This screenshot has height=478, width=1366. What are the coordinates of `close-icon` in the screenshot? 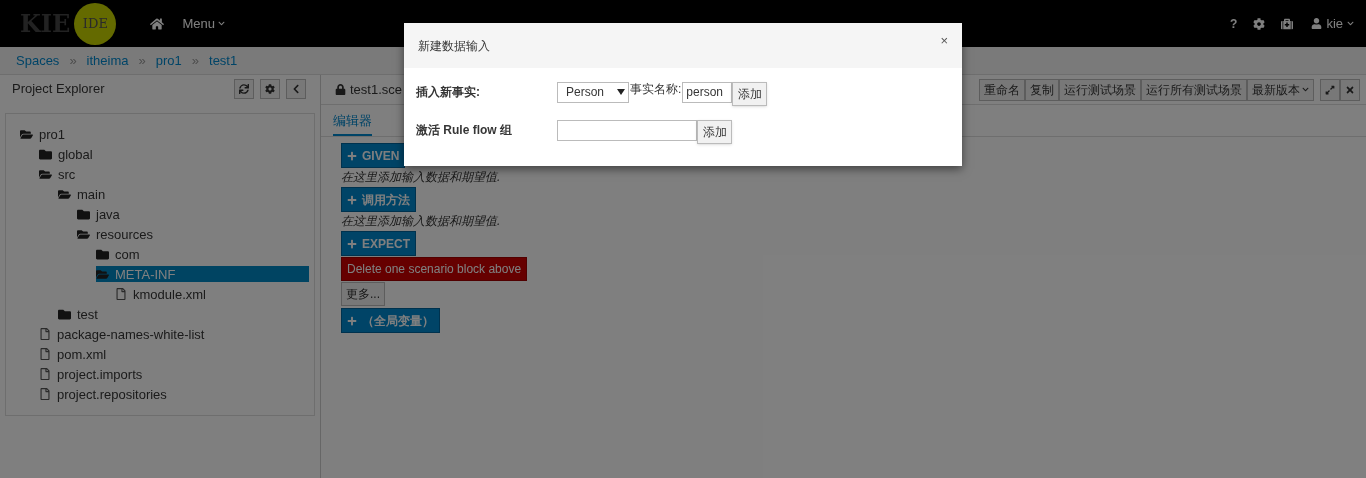 It's located at (1350, 89).